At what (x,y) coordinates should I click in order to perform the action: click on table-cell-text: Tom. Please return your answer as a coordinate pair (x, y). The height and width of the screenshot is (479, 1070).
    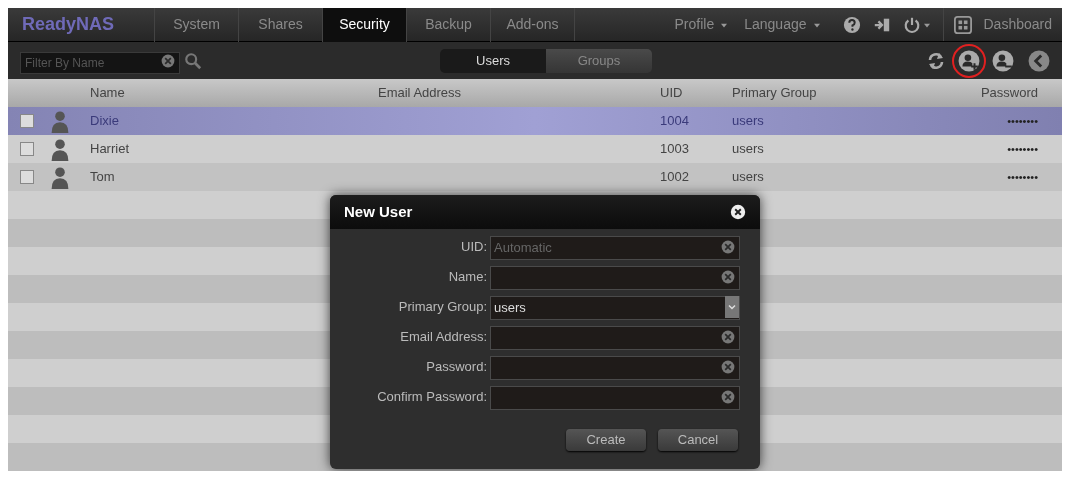
    Looking at the image, I should click on (103, 177).